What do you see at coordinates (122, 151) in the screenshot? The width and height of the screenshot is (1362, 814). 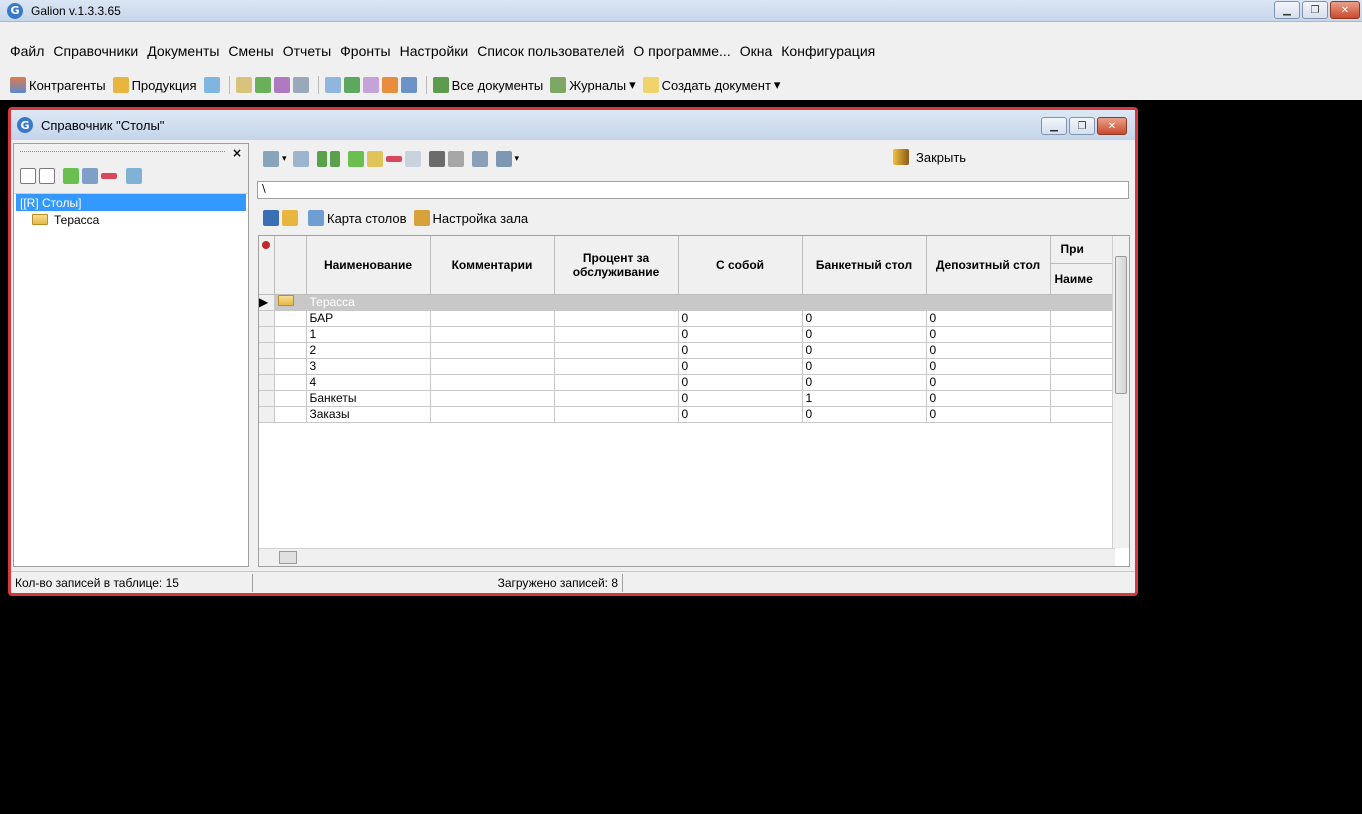 I see `pane-grip` at bounding box center [122, 151].